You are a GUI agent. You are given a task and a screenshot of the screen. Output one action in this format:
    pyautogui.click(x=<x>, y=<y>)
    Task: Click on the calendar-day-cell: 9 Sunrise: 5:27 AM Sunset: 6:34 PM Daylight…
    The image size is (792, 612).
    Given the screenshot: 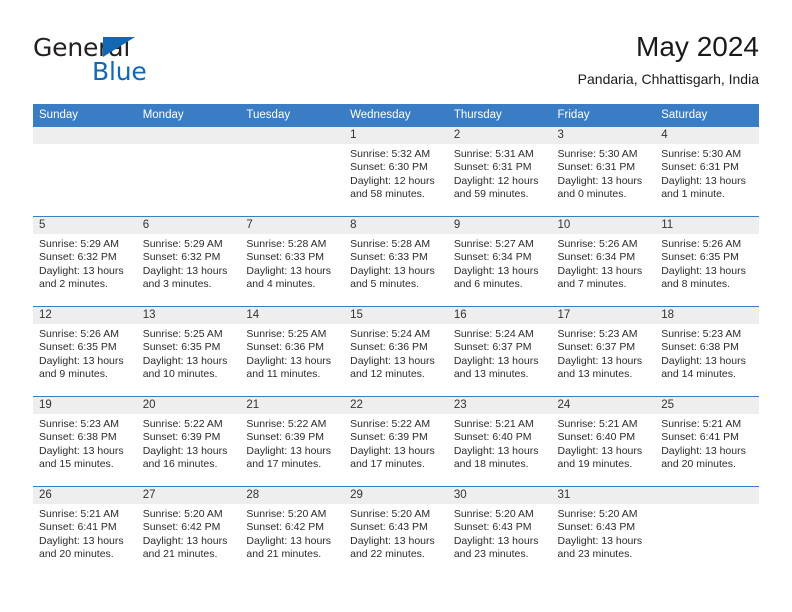 What is the action you would take?
    pyautogui.click(x=499, y=261)
    